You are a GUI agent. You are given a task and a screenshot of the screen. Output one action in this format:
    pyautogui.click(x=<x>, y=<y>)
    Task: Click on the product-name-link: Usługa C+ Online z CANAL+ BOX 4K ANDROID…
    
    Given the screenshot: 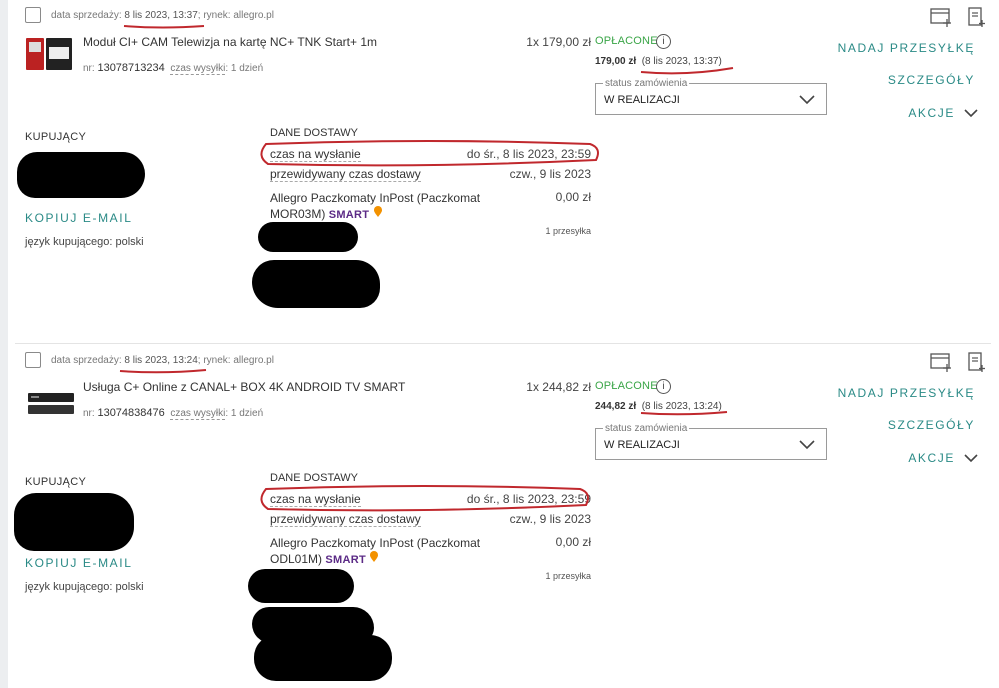 What is the action you would take?
    pyautogui.click(x=244, y=387)
    